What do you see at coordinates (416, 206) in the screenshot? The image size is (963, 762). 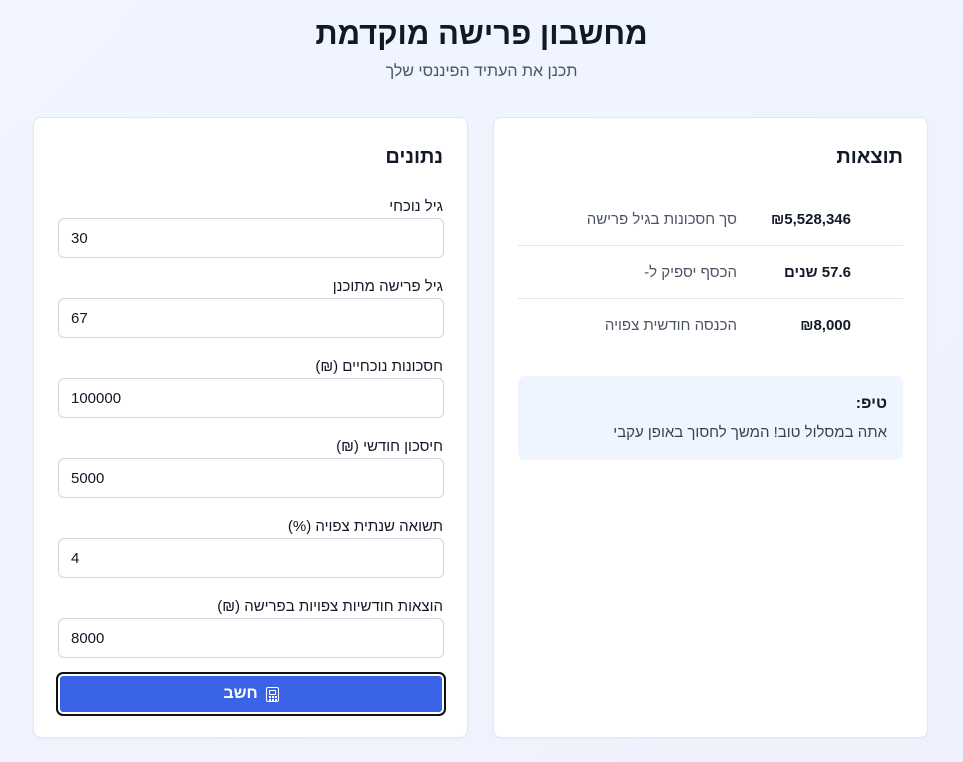 I see `current-age-label: גיל נוכחי` at bounding box center [416, 206].